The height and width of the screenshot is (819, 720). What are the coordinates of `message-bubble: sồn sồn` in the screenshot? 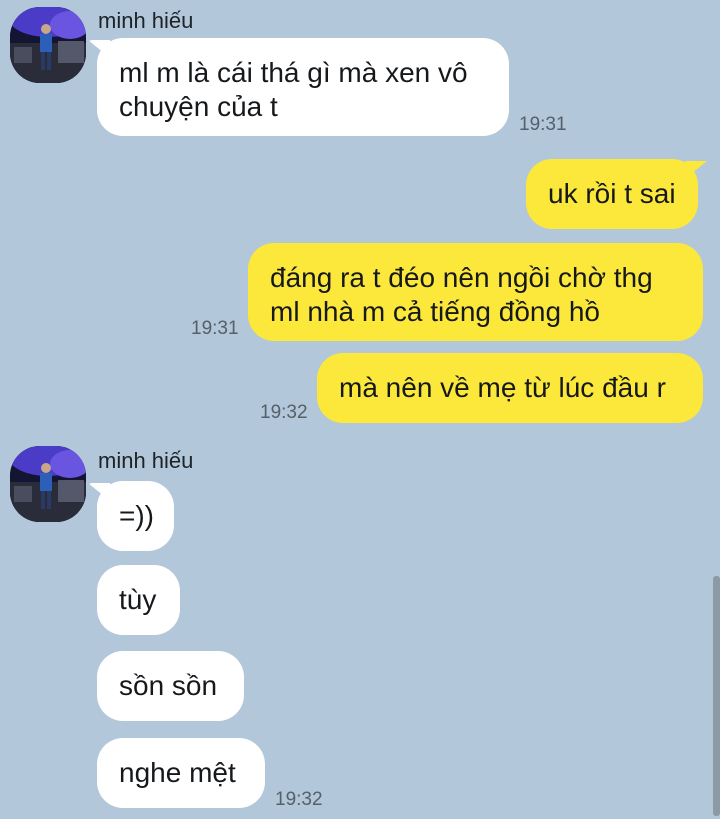 It's located at (170, 686).